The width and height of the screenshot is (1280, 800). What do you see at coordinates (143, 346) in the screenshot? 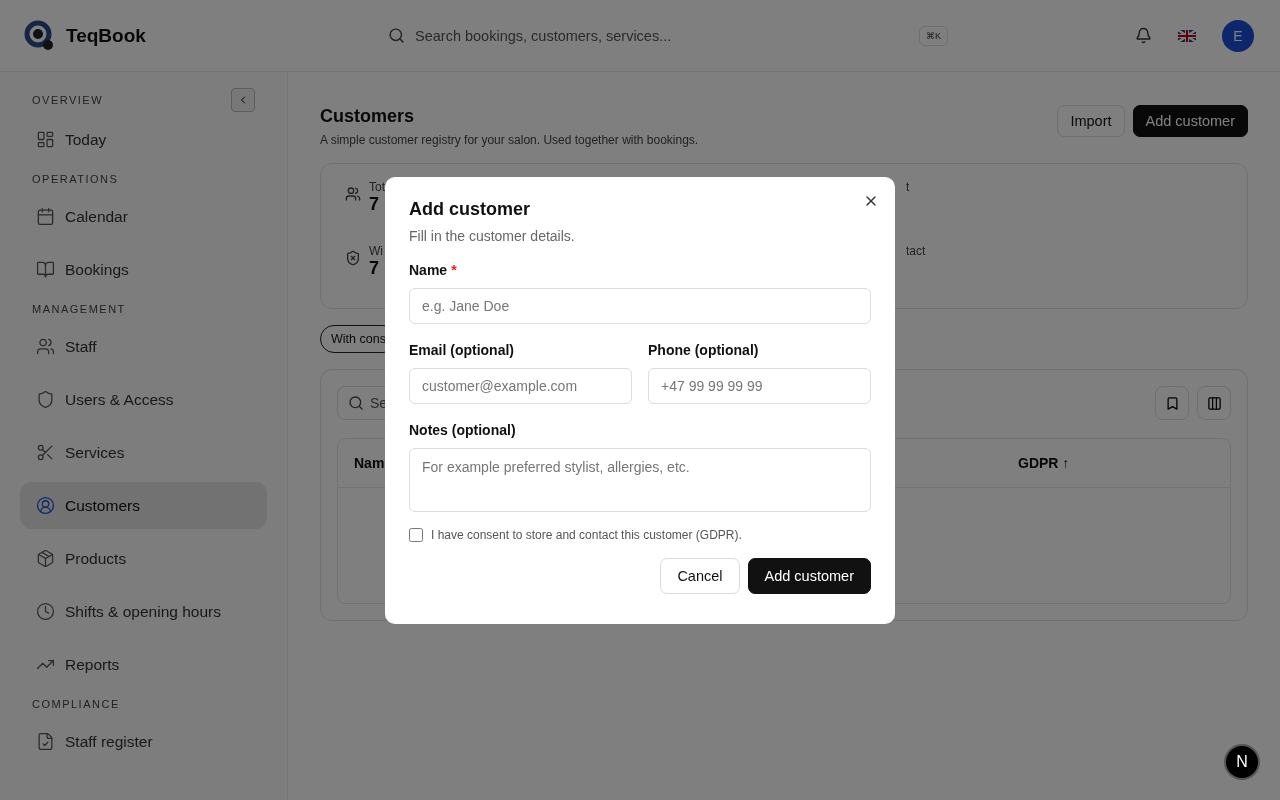
I see `sidebar-item: Staff` at bounding box center [143, 346].